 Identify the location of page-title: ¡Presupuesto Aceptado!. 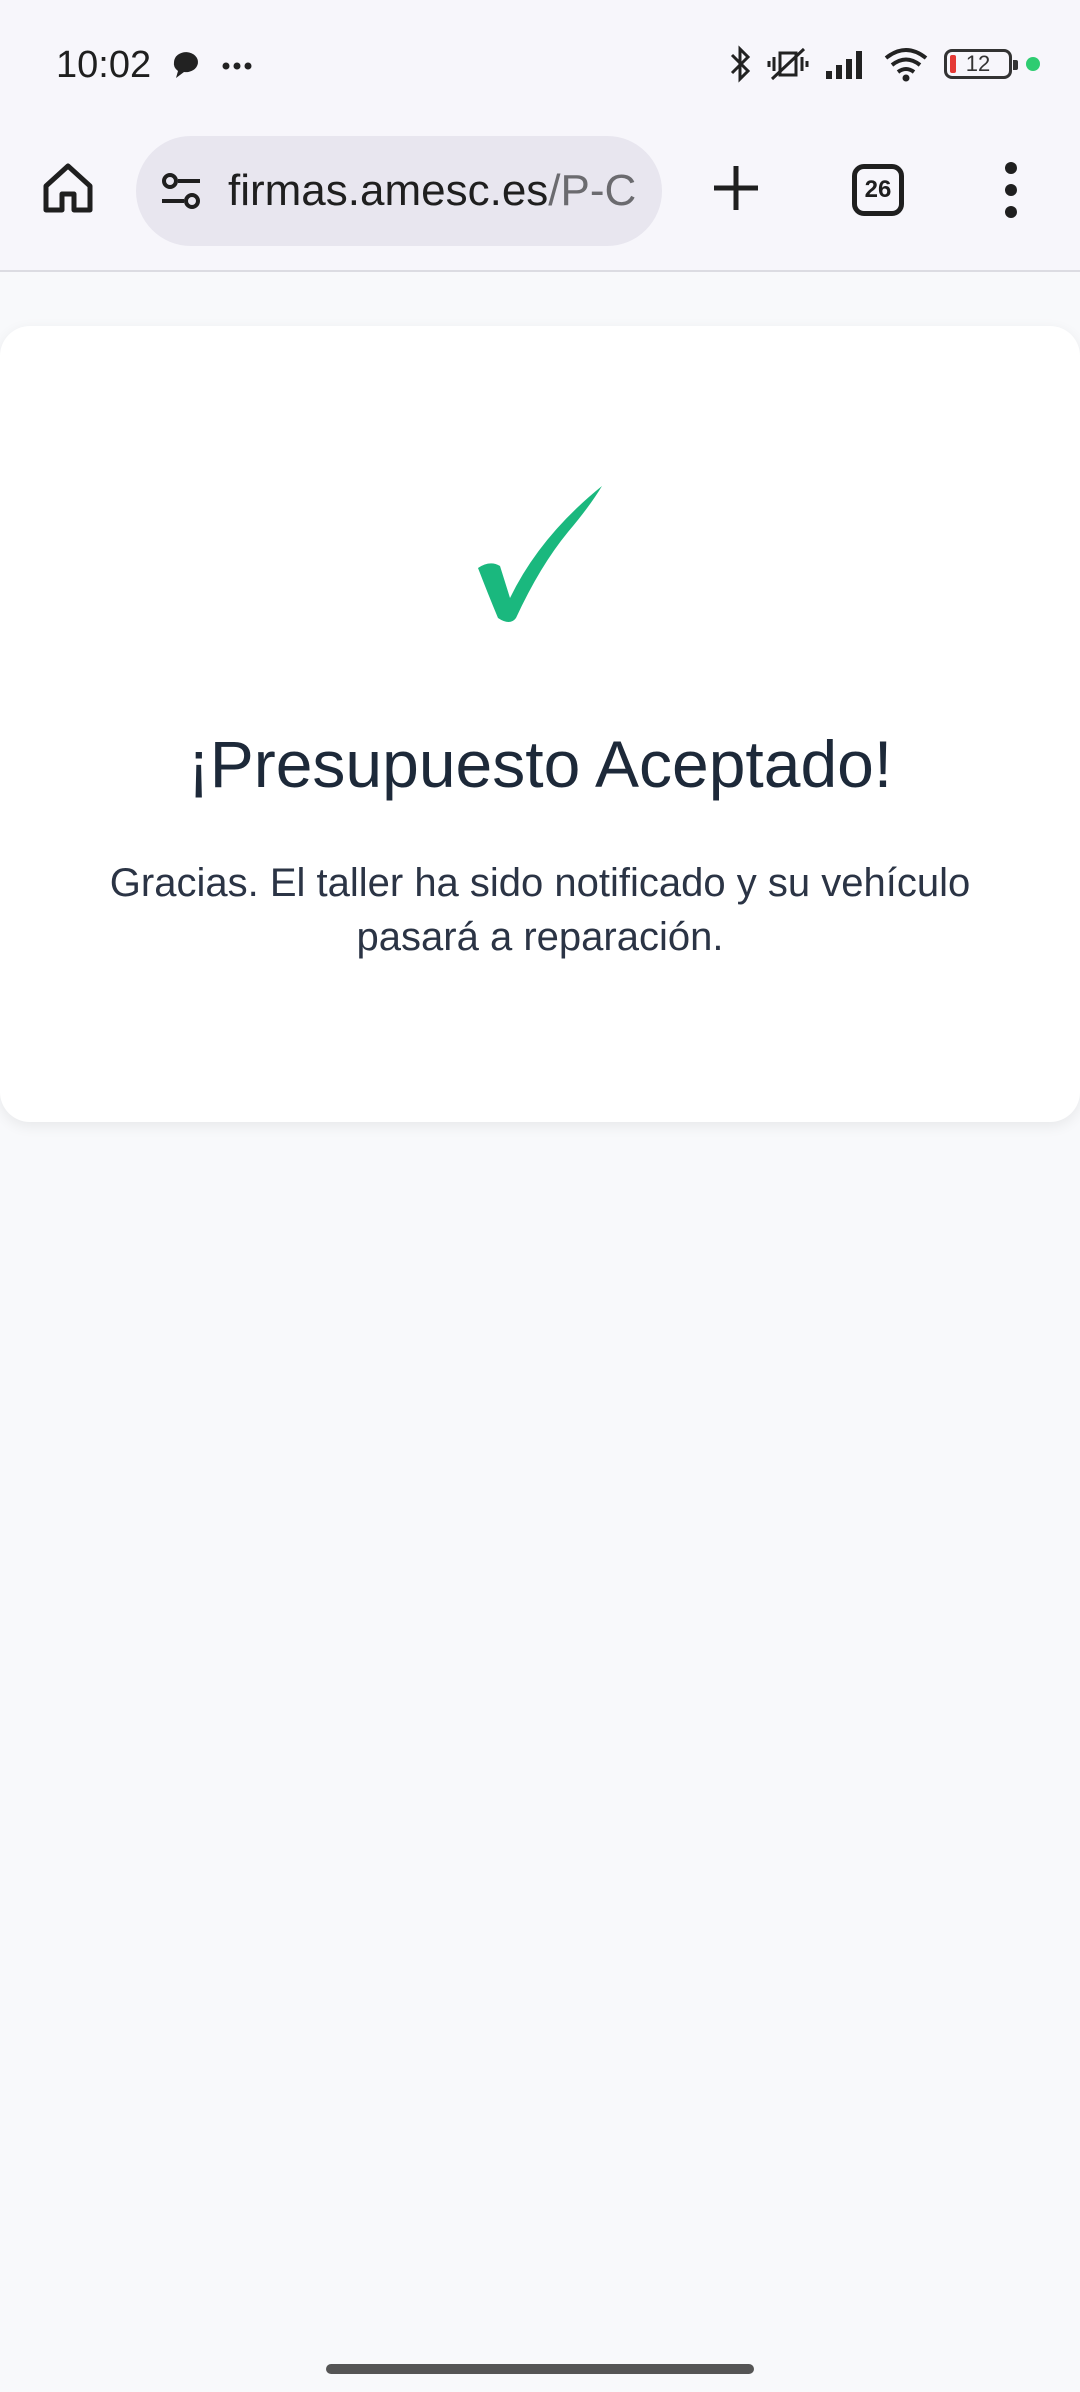
(540, 764).